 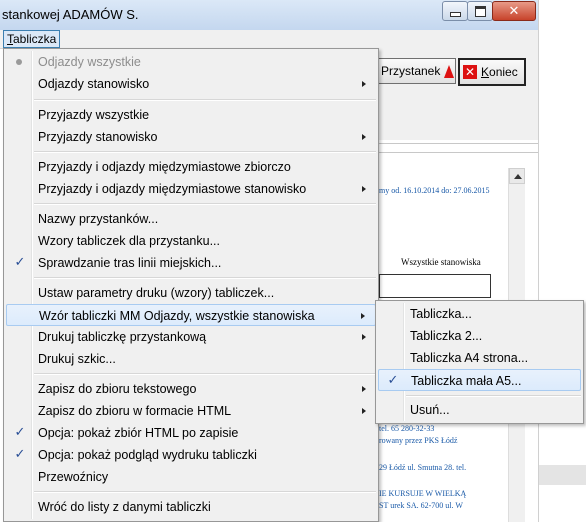 I want to click on doc-line: tel. 65 280-32-33, so click(x=407, y=428).